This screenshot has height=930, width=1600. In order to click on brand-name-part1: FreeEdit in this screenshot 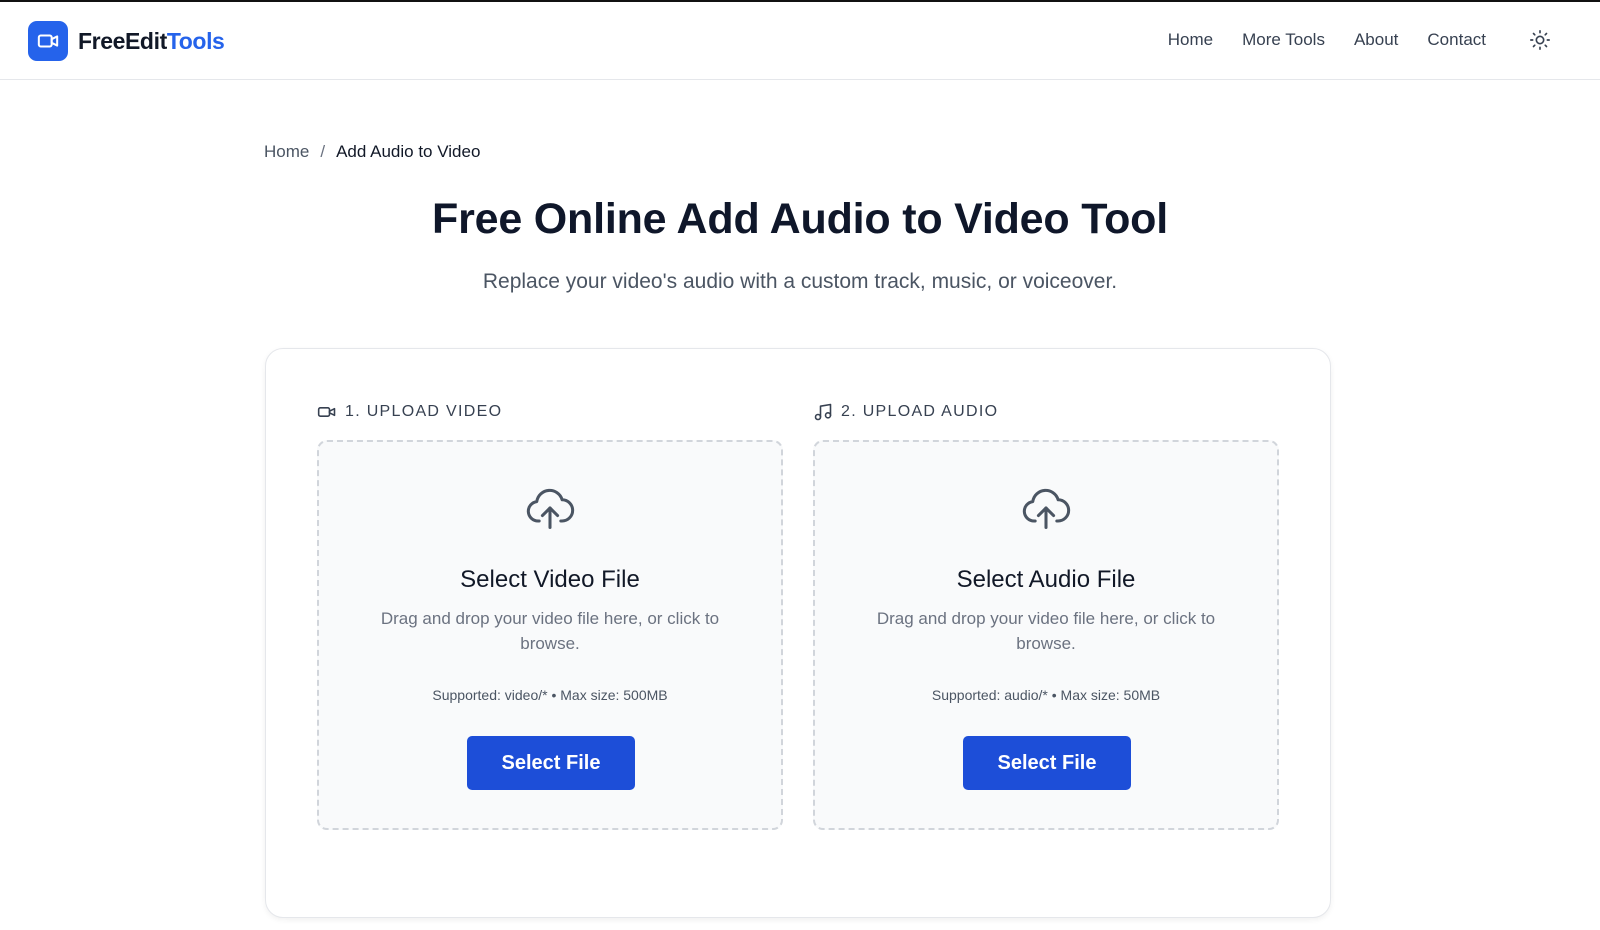, I will do `click(122, 40)`.